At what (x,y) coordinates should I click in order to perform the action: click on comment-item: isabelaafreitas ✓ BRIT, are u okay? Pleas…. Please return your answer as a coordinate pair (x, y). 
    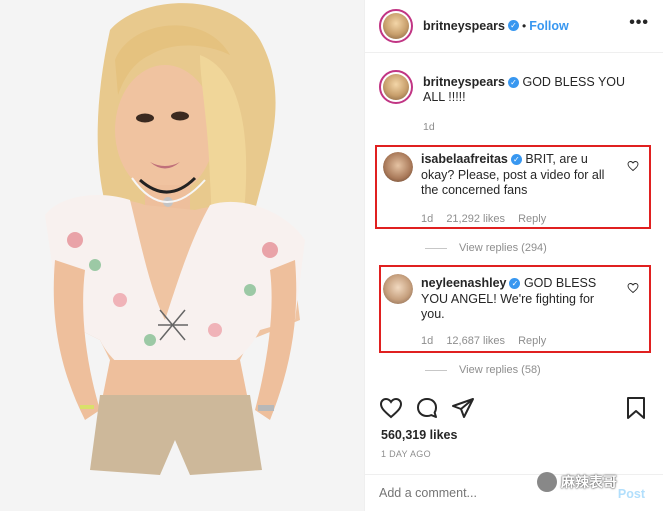
    Looking at the image, I should click on (508, 190).